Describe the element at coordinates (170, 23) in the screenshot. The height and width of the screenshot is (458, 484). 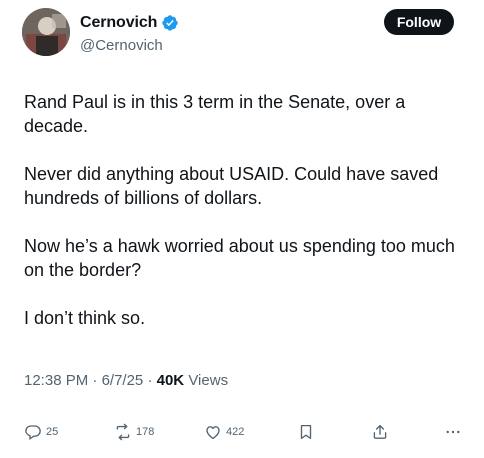
I see `verified-badge-icon` at that location.